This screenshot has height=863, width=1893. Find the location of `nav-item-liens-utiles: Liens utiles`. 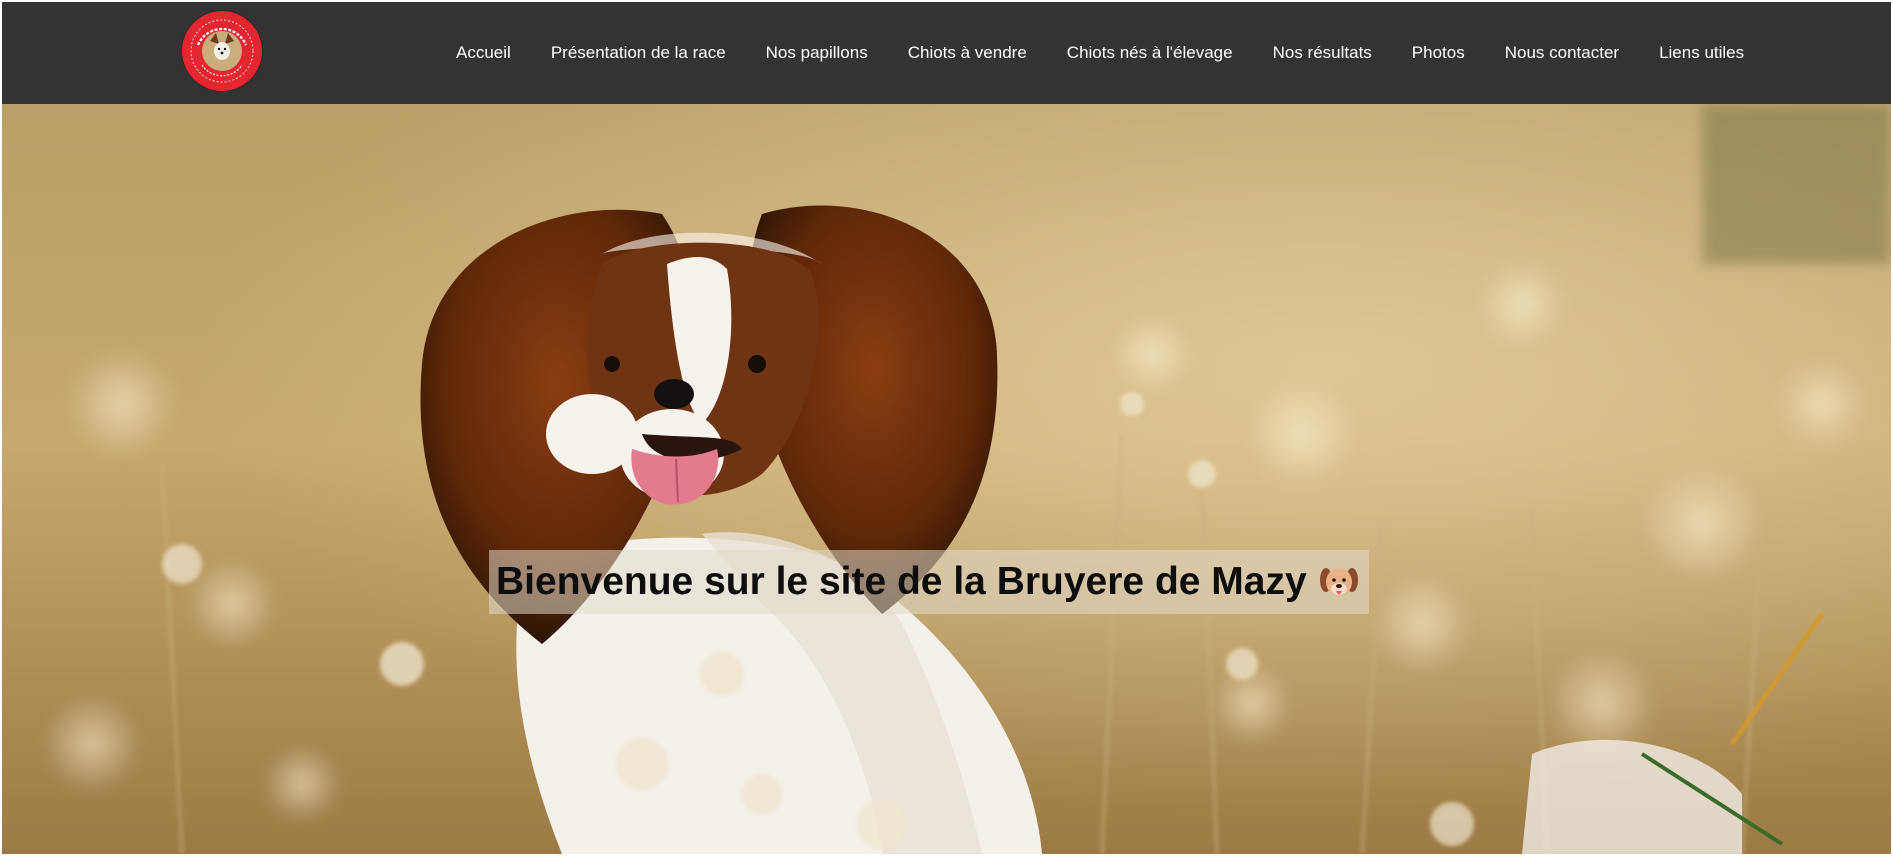

nav-item-liens-utiles: Liens utiles is located at coordinates (1701, 53).